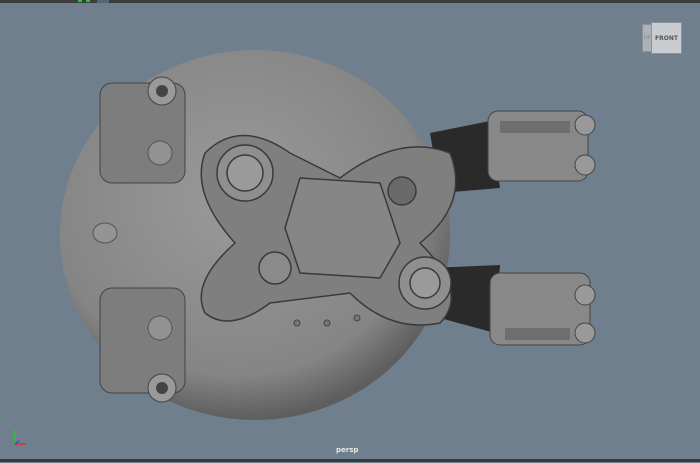 This screenshot has height=463, width=700. Describe the element at coordinates (142, 130) in the screenshot. I see `pod-upper-left` at that location.